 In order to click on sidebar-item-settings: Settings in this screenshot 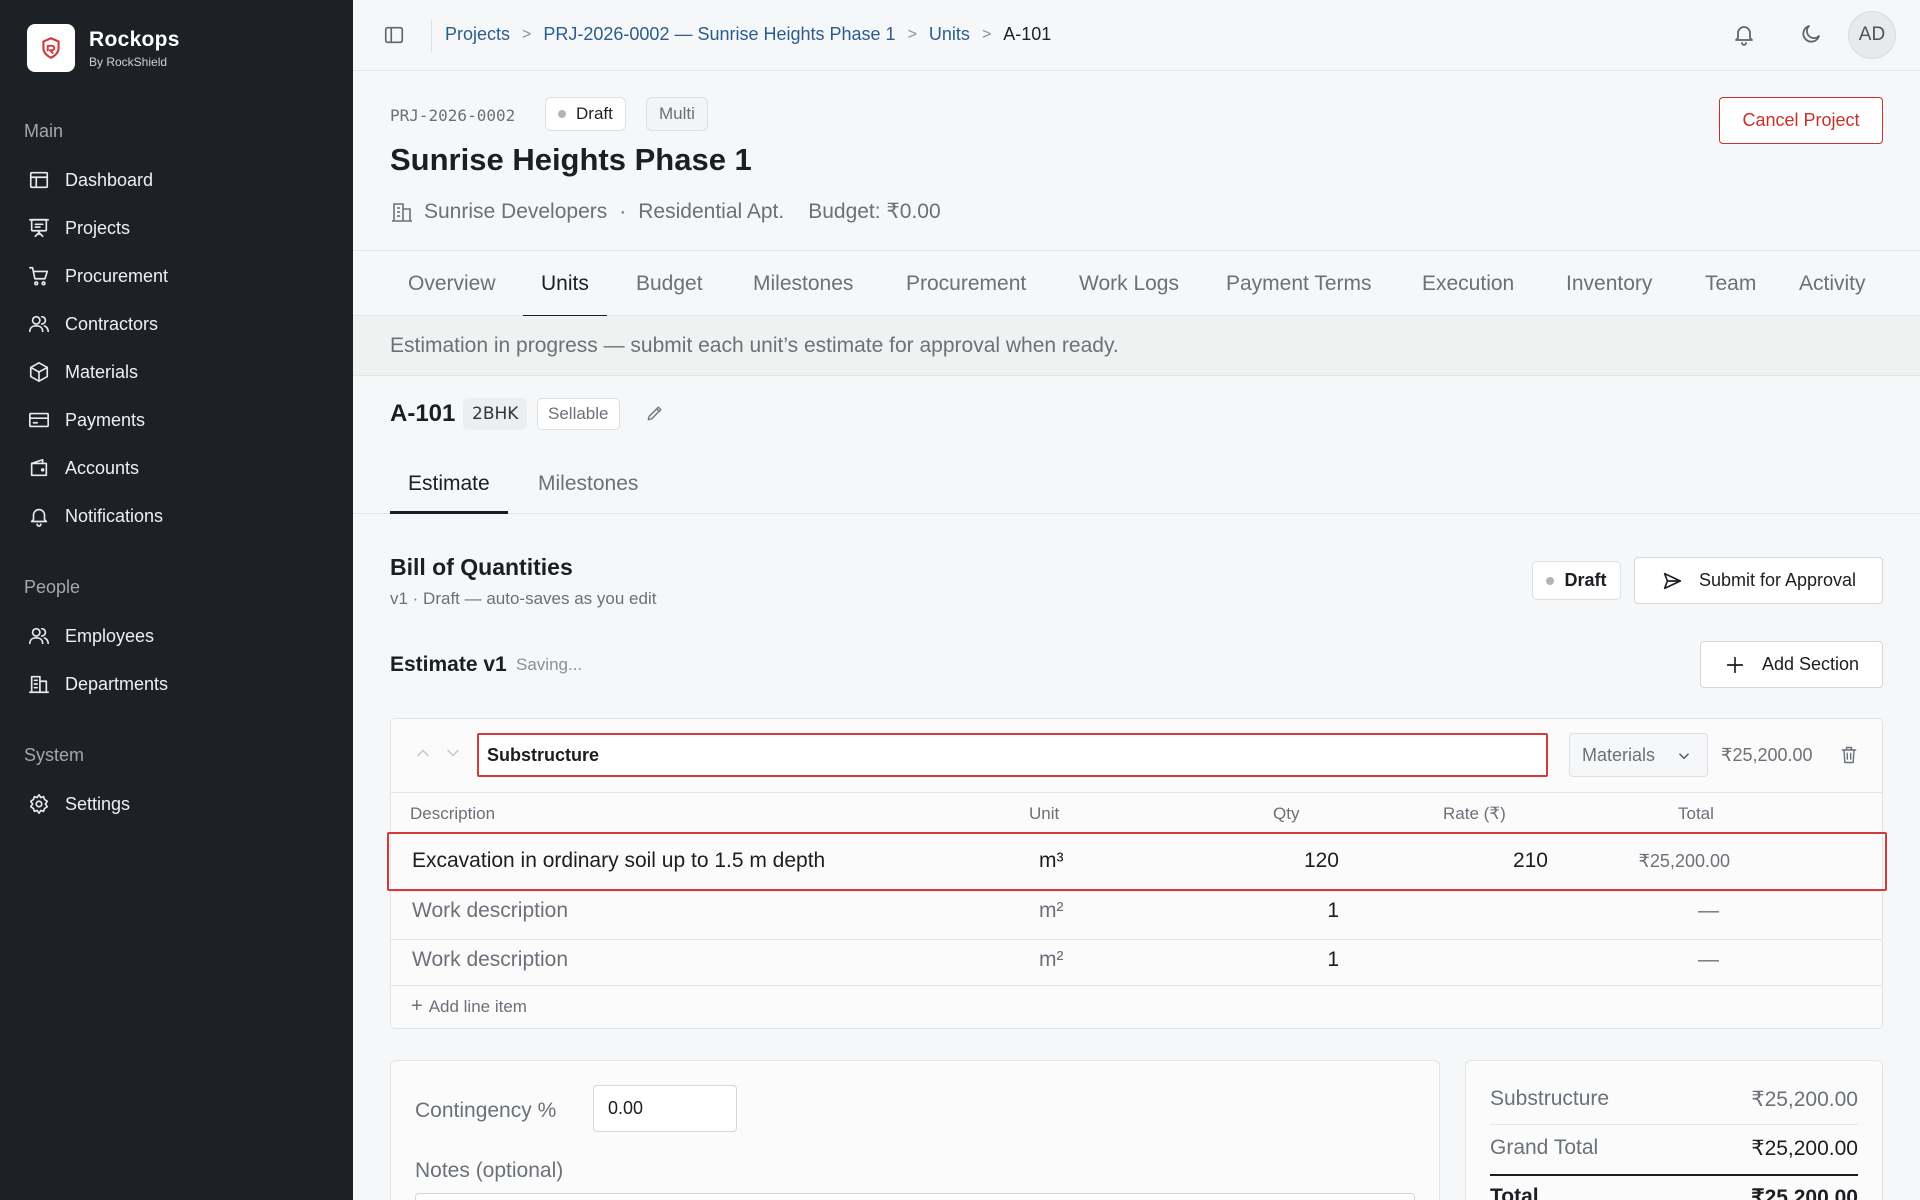, I will do `click(78, 804)`.